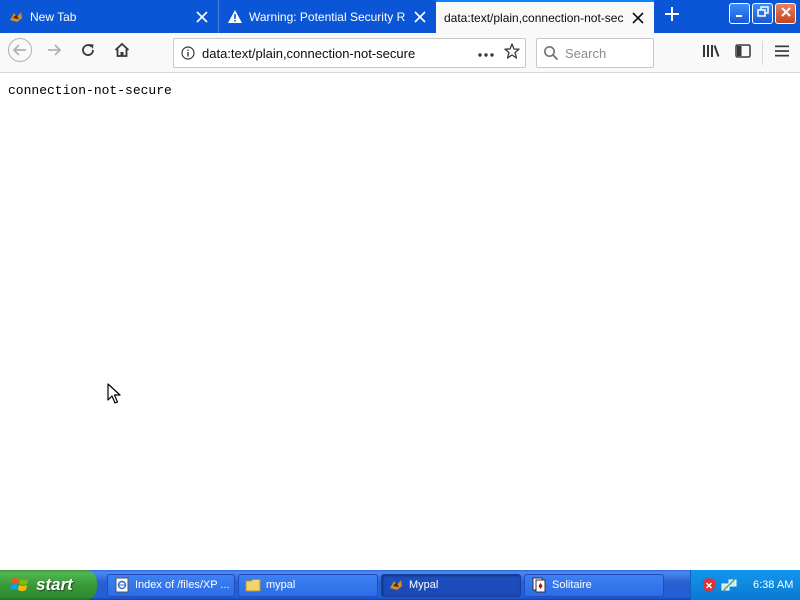  Describe the element at coordinates (745, 585) in the screenshot. I see `system-tray: 6:38 AM` at that location.